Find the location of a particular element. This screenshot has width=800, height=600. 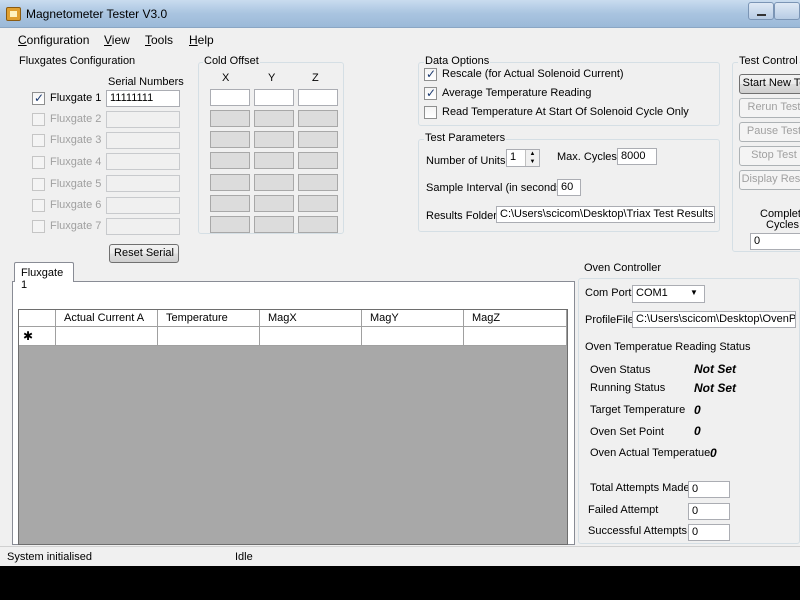

test-parameters-label: Test Parameters is located at coordinates (465, 138).